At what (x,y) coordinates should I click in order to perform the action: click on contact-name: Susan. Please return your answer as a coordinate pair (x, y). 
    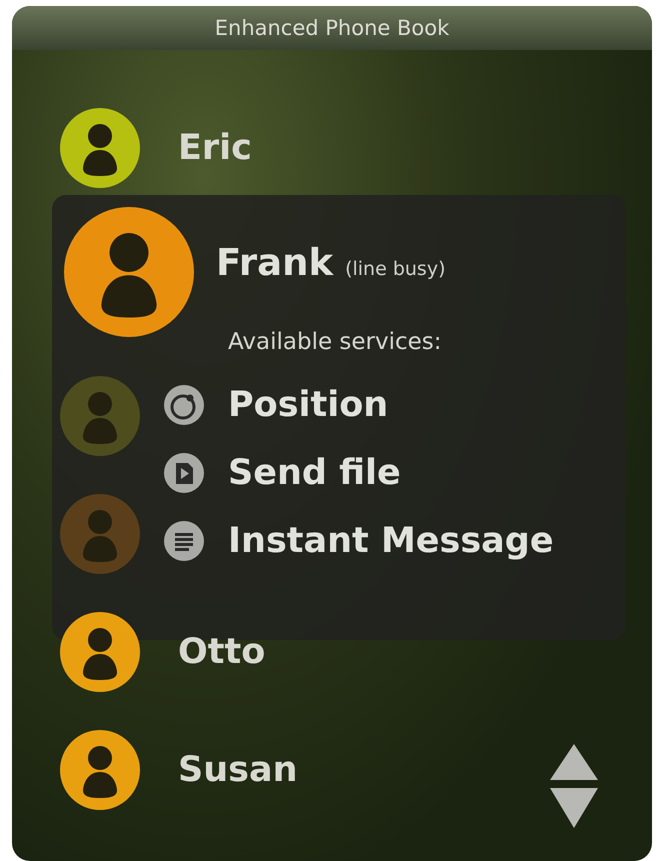
    Looking at the image, I should click on (238, 770).